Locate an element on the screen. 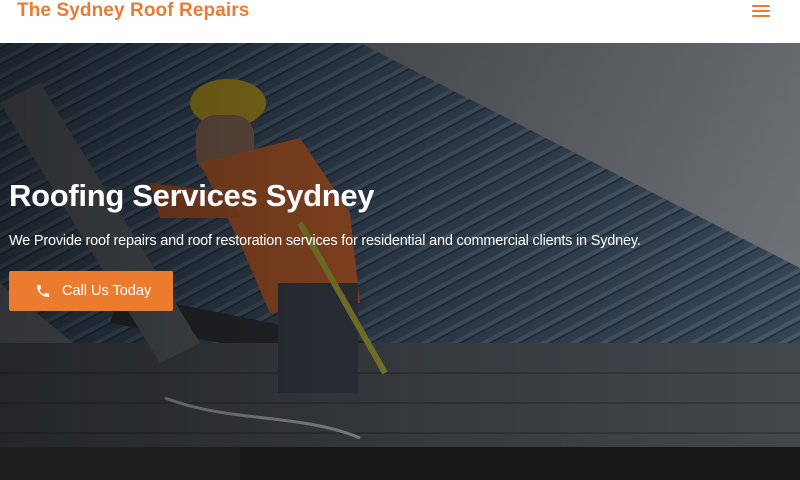 The width and height of the screenshot is (800, 480). hamburger-menu-icon is located at coordinates (761, 11).